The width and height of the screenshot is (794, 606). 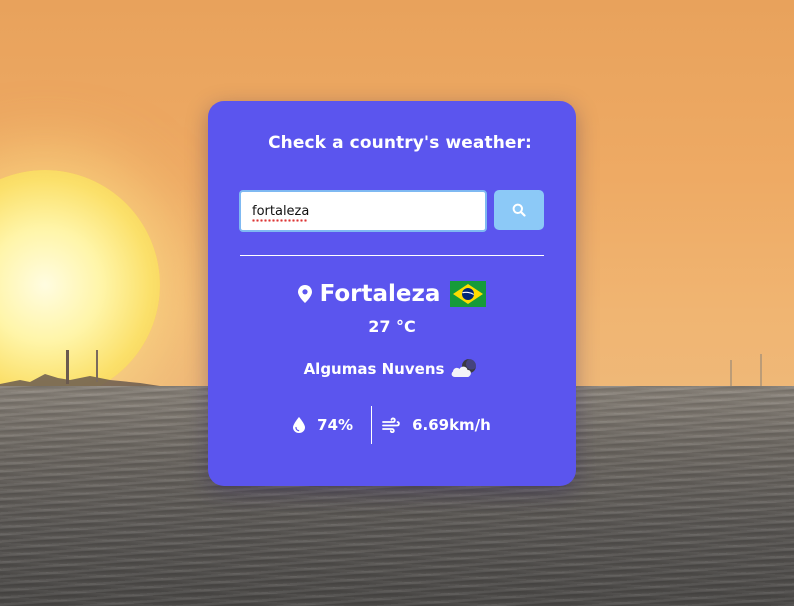 I want to click on city-row: Fortaleza, so click(x=392, y=294).